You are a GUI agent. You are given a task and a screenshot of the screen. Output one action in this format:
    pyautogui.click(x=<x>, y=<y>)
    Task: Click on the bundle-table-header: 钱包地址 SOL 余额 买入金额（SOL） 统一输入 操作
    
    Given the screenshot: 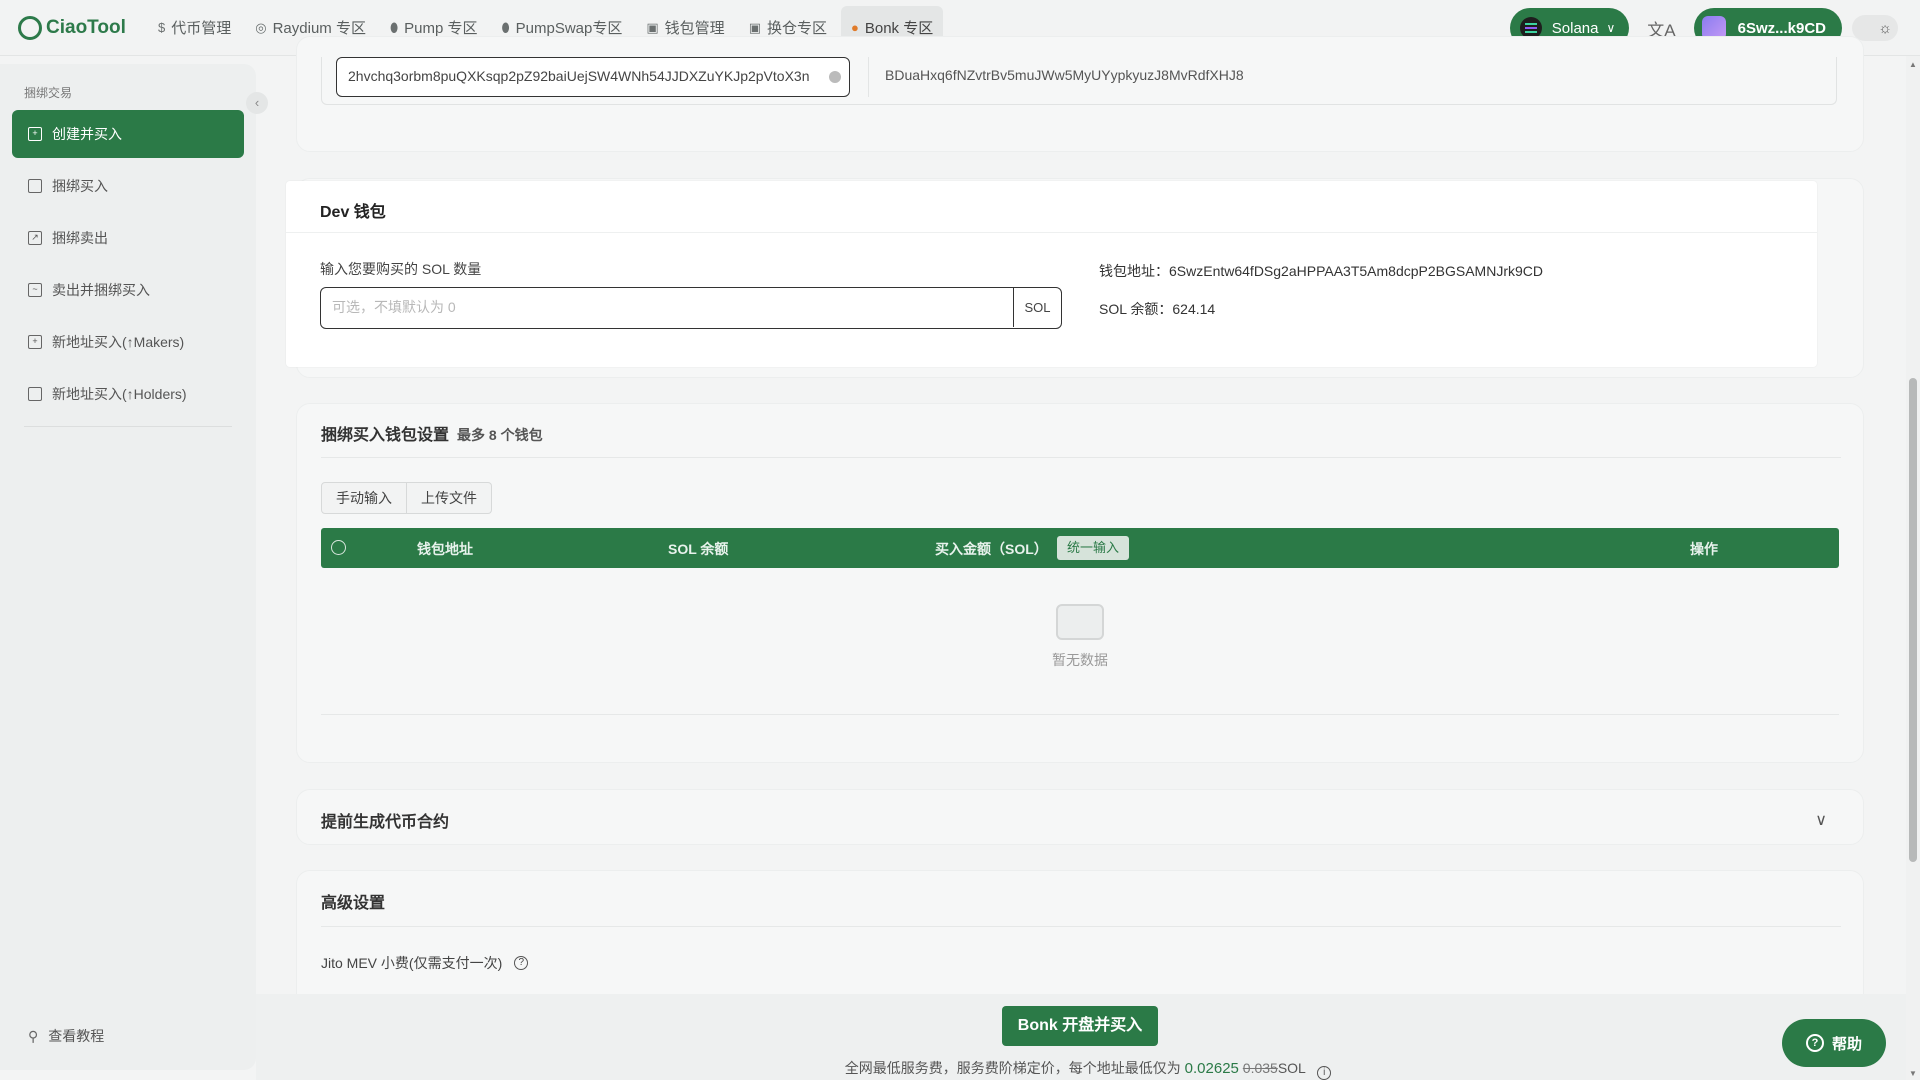 What is the action you would take?
    pyautogui.click(x=1080, y=548)
    